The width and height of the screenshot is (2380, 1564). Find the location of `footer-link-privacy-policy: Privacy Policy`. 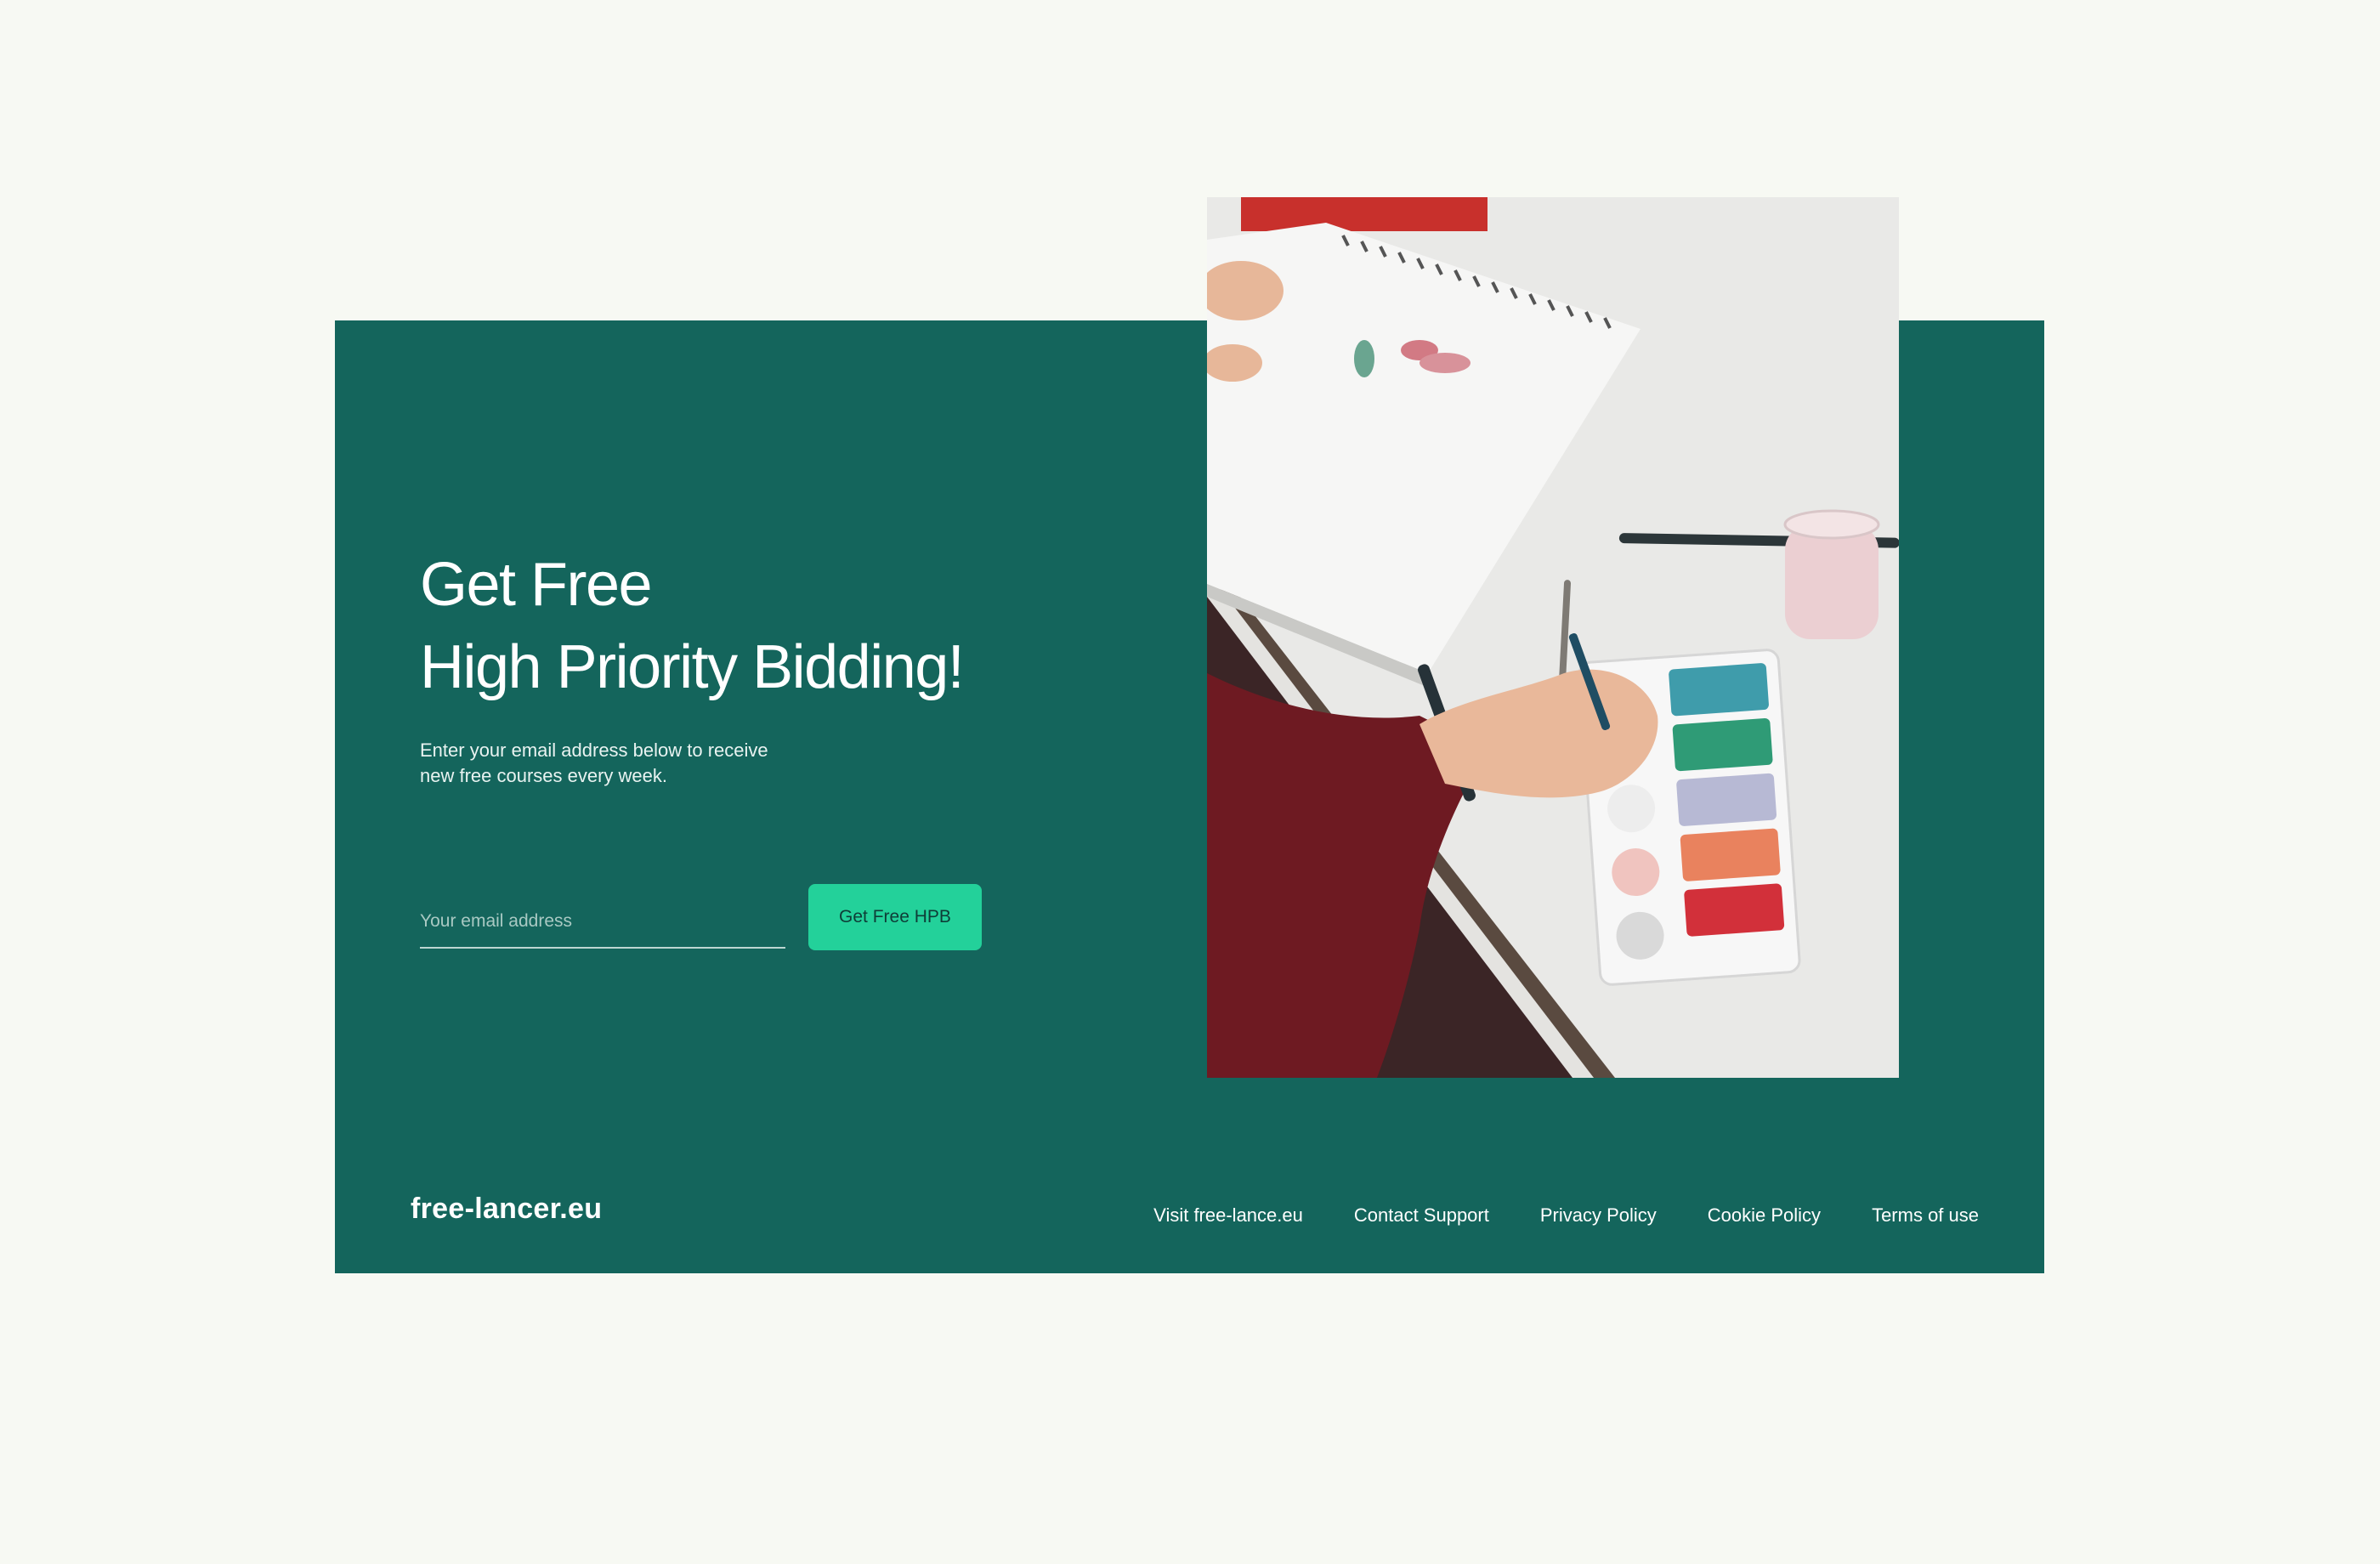

footer-link-privacy-policy: Privacy Policy is located at coordinates (1598, 1215).